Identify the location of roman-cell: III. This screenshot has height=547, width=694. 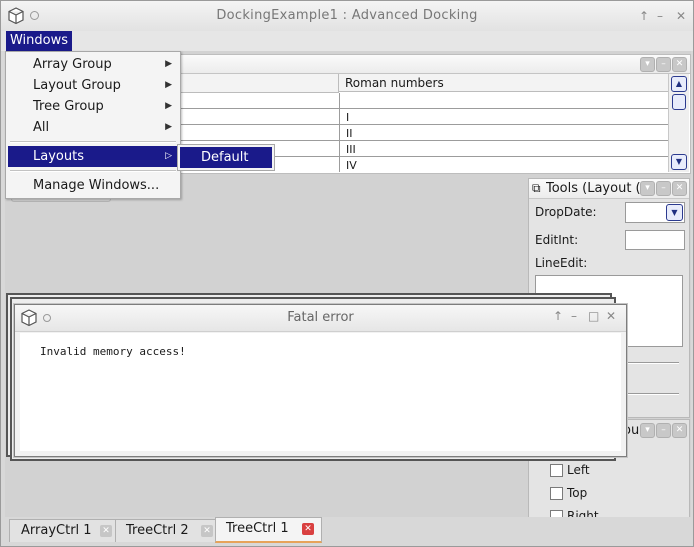
(351, 149).